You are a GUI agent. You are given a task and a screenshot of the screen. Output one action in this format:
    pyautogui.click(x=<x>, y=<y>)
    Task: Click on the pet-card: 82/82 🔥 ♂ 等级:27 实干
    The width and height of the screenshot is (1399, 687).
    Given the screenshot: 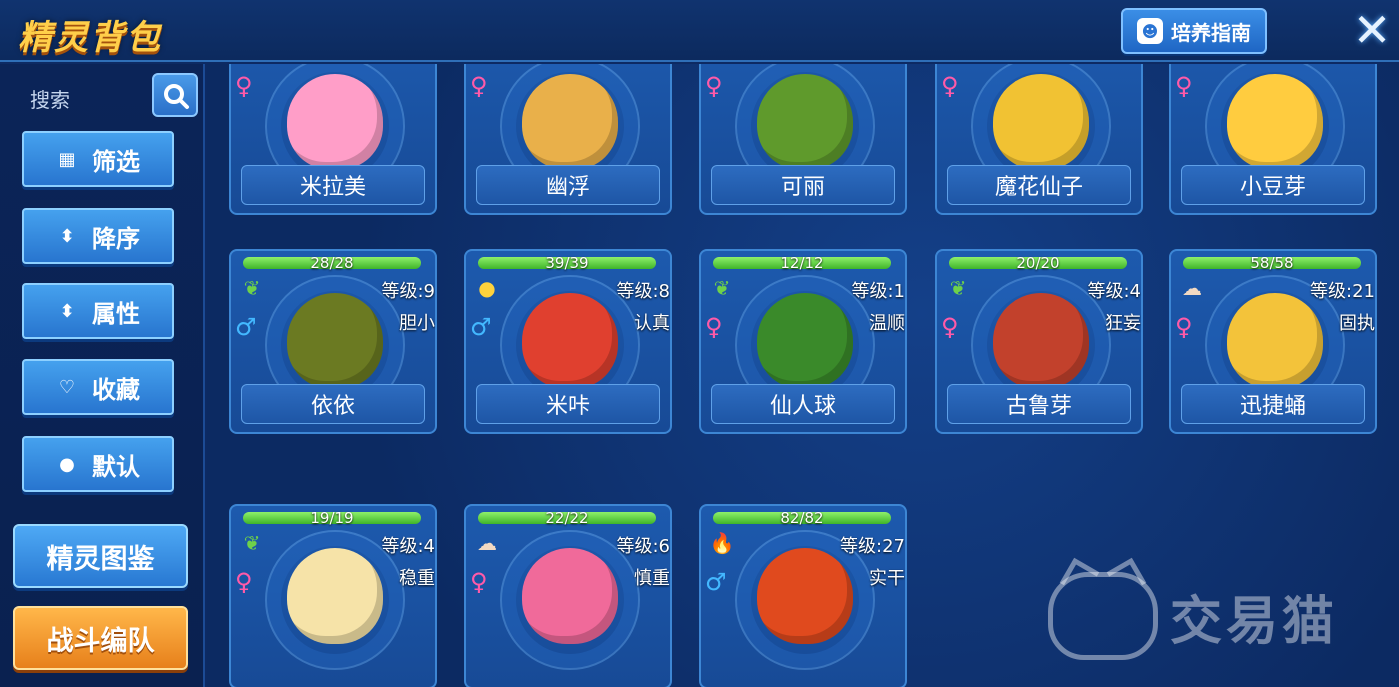 What is the action you would take?
    pyautogui.click(x=803, y=595)
    